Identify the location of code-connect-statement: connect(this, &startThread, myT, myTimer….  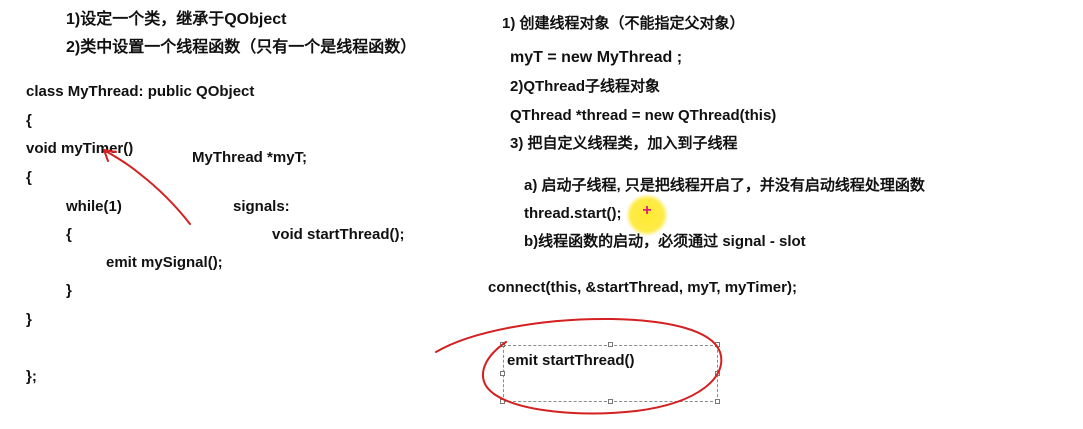
(642, 287).